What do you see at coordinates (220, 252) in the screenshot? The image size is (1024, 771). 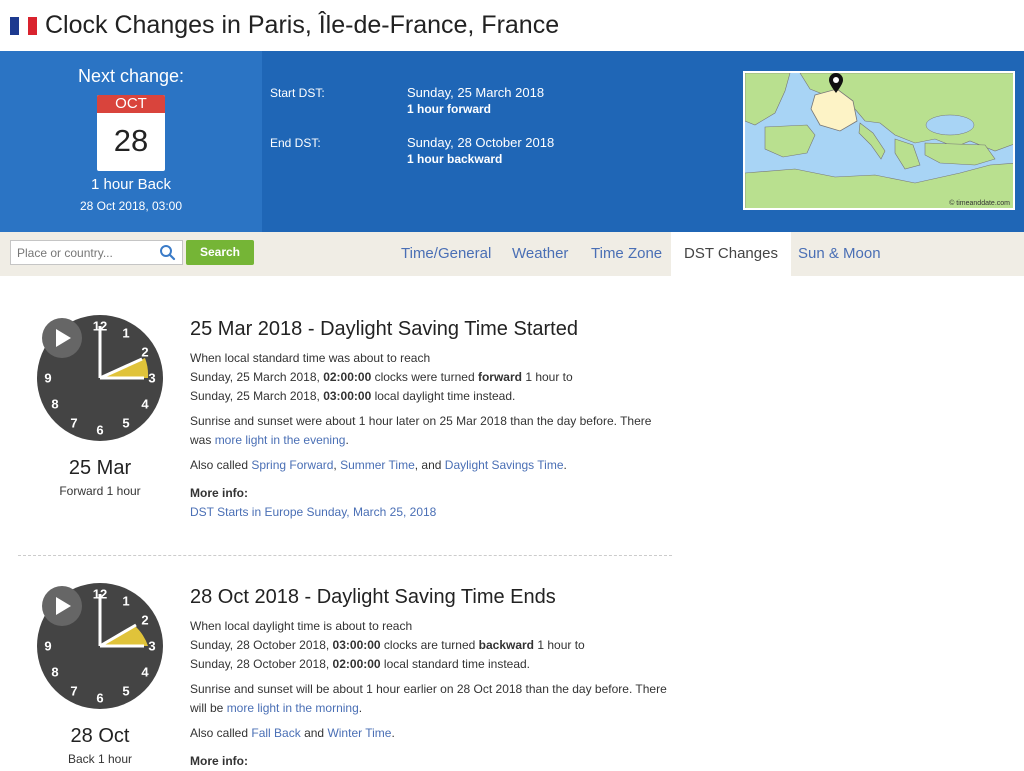 I see `search-button: Search` at bounding box center [220, 252].